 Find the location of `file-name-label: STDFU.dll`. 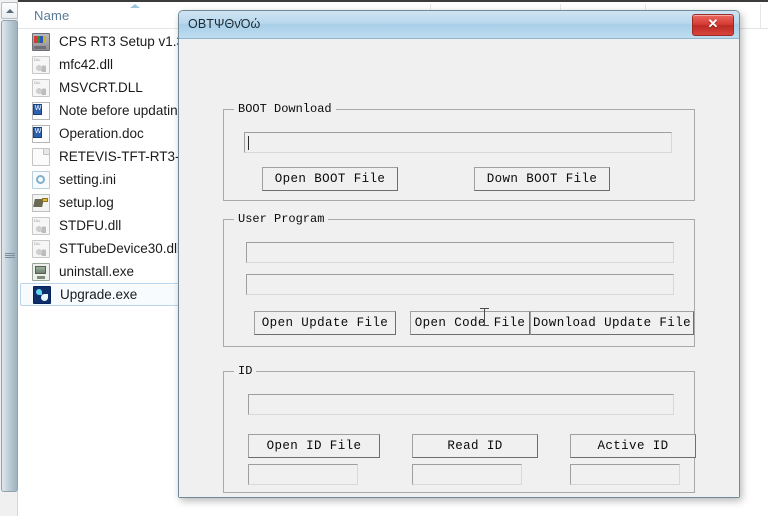

file-name-label: STDFU.dll is located at coordinates (90, 225).